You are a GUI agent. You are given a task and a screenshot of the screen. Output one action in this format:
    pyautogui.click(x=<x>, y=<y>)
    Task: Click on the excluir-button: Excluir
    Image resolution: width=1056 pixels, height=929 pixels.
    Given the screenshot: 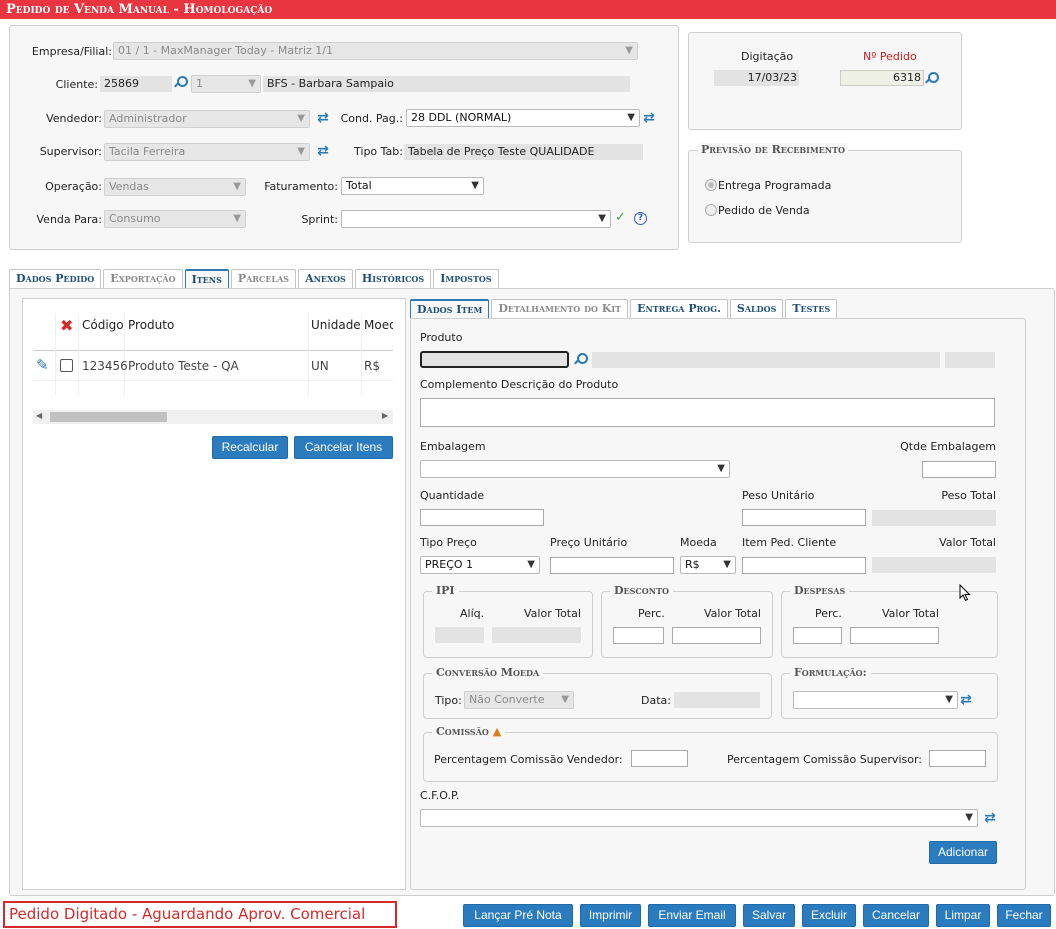 What is the action you would take?
    pyautogui.click(x=829, y=915)
    